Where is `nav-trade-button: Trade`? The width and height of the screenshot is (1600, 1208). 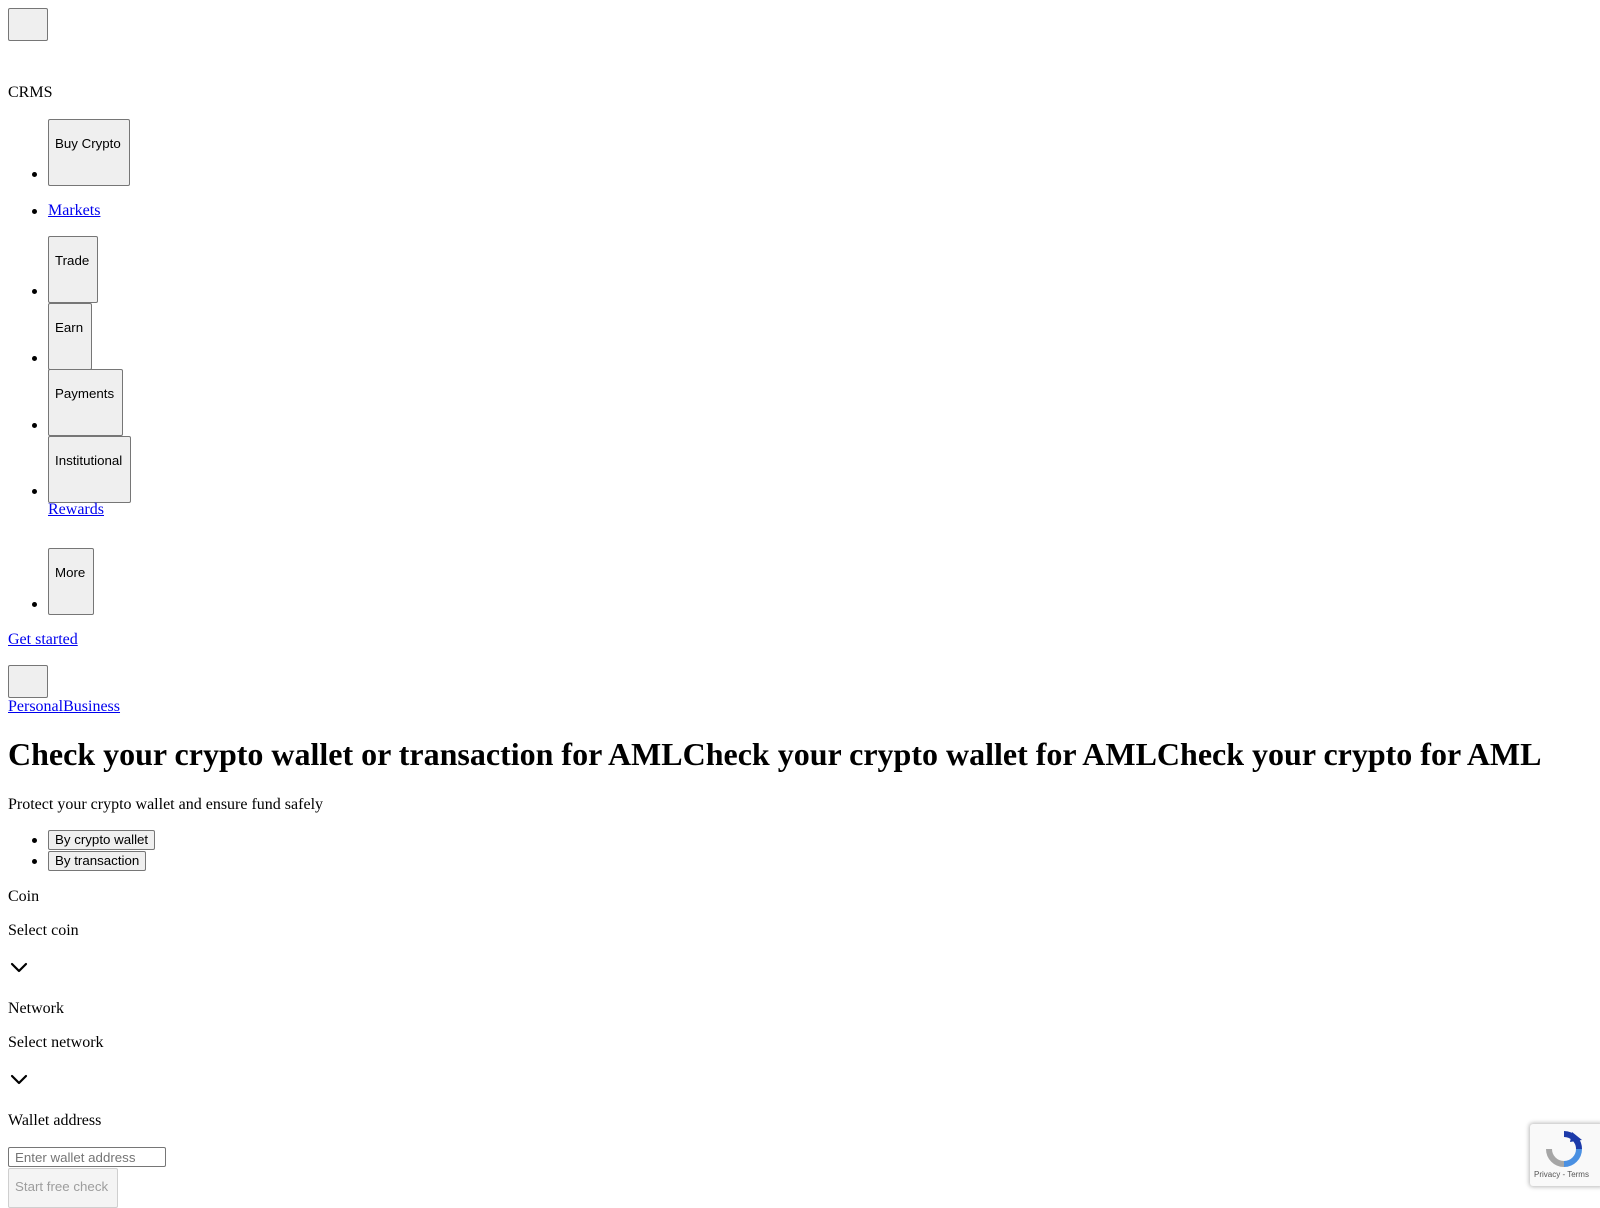
nav-trade-button: Trade is located at coordinates (73, 269).